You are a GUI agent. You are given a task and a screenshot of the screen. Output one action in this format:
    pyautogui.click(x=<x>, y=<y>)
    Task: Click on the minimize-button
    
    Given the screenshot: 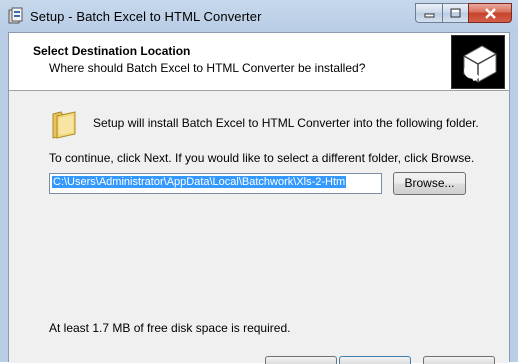 What is the action you would take?
    pyautogui.click(x=428, y=13)
    